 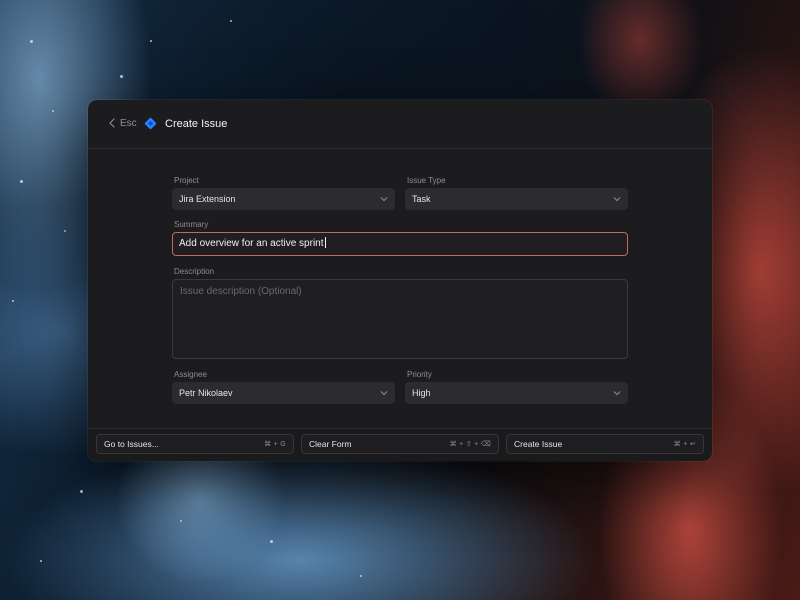 What do you see at coordinates (605, 444) in the screenshot?
I see `create-issue-button: Create Issue ⌘ + ↵` at bounding box center [605, 444].